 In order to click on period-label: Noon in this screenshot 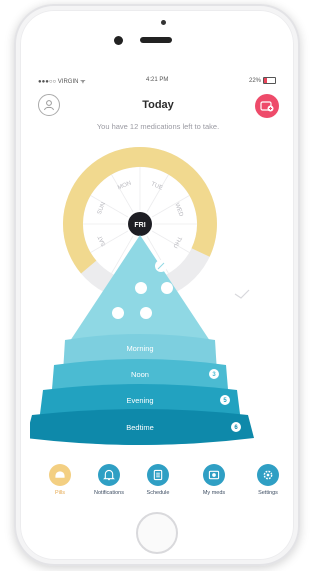, I will do `click(140, 374)`.